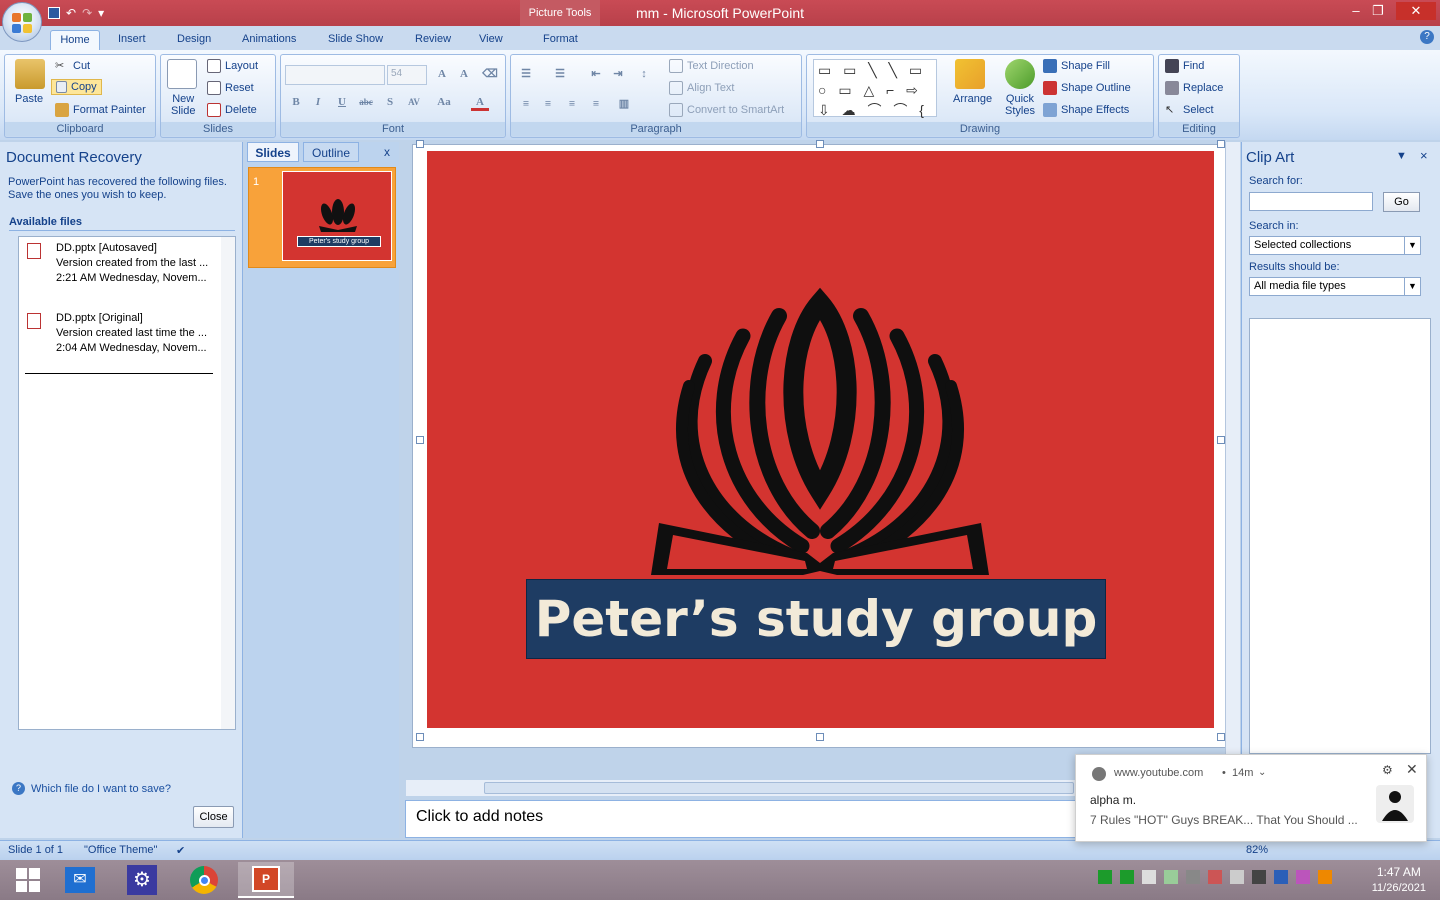 Image resolution: width=1440 pixels, height=900 pixels. Describe the element at coordinates (526, 104) in the screenshot. I see `align-left-icon: ≡` at that location.